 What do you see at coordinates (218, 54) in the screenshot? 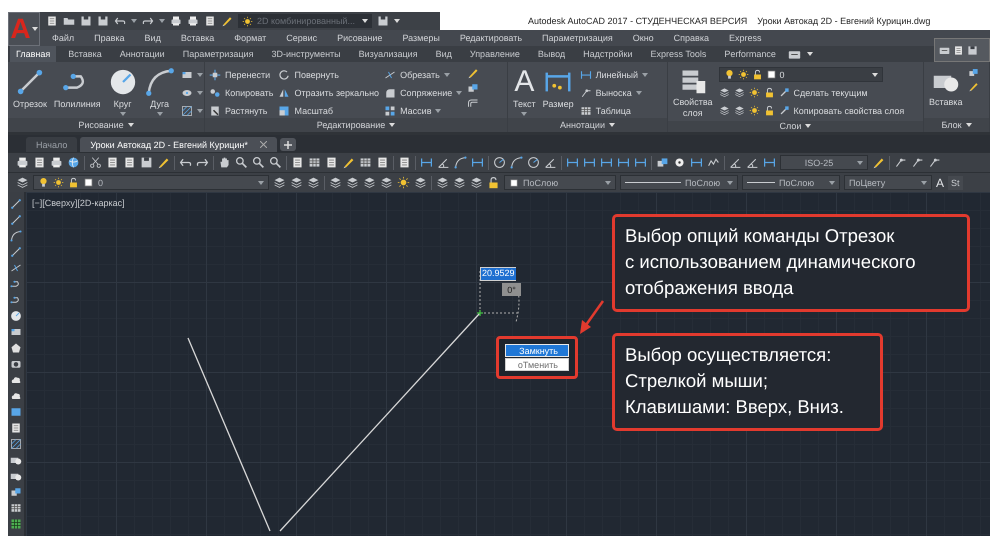
I see `ribbon-tab: Параметризация` at bounding box center [218, 54].